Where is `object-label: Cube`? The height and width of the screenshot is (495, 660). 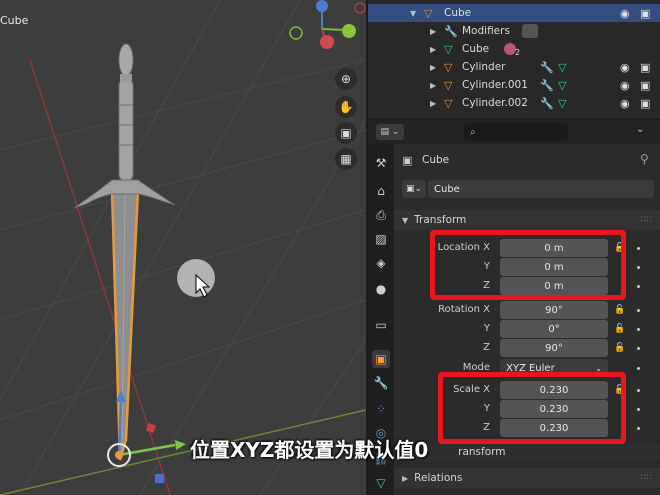 object-label: Cube is located at coordinates (14, 20).